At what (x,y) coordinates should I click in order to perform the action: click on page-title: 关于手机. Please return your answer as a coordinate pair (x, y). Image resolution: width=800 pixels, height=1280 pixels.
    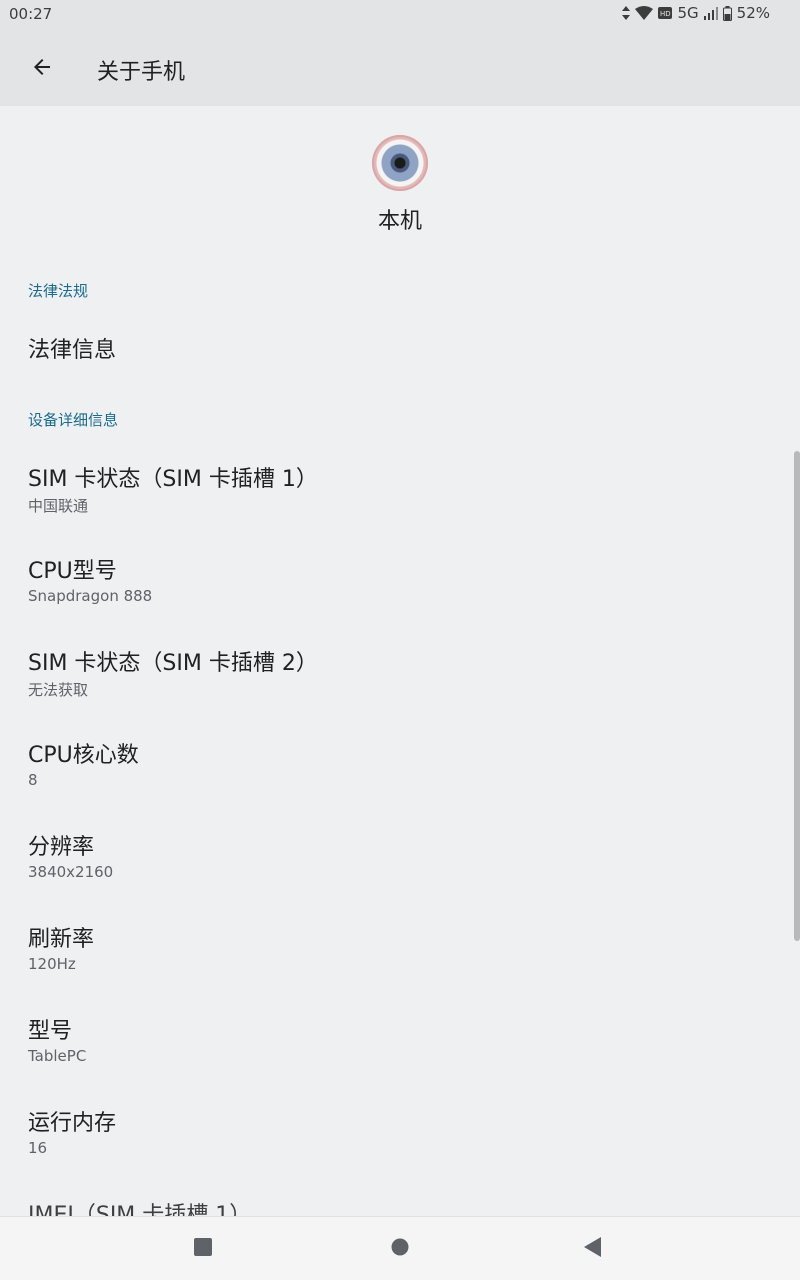
    Looking at the image, I should click on (141, 72).